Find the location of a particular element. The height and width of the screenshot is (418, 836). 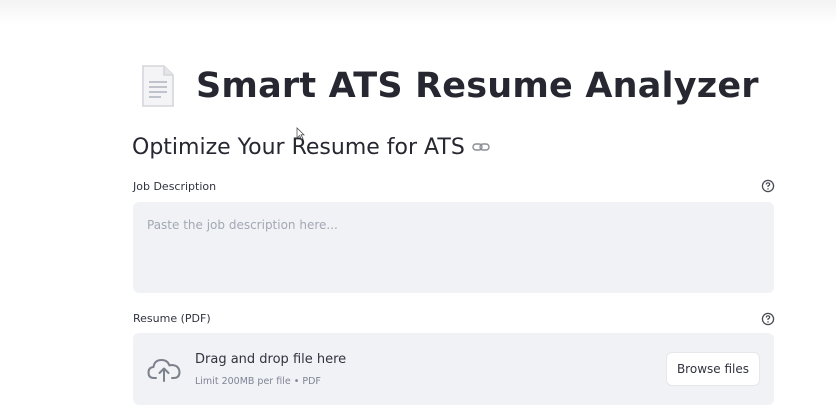

subtitle-row: Optimize Your Resume for ATS is located at coordinates (311, 147).